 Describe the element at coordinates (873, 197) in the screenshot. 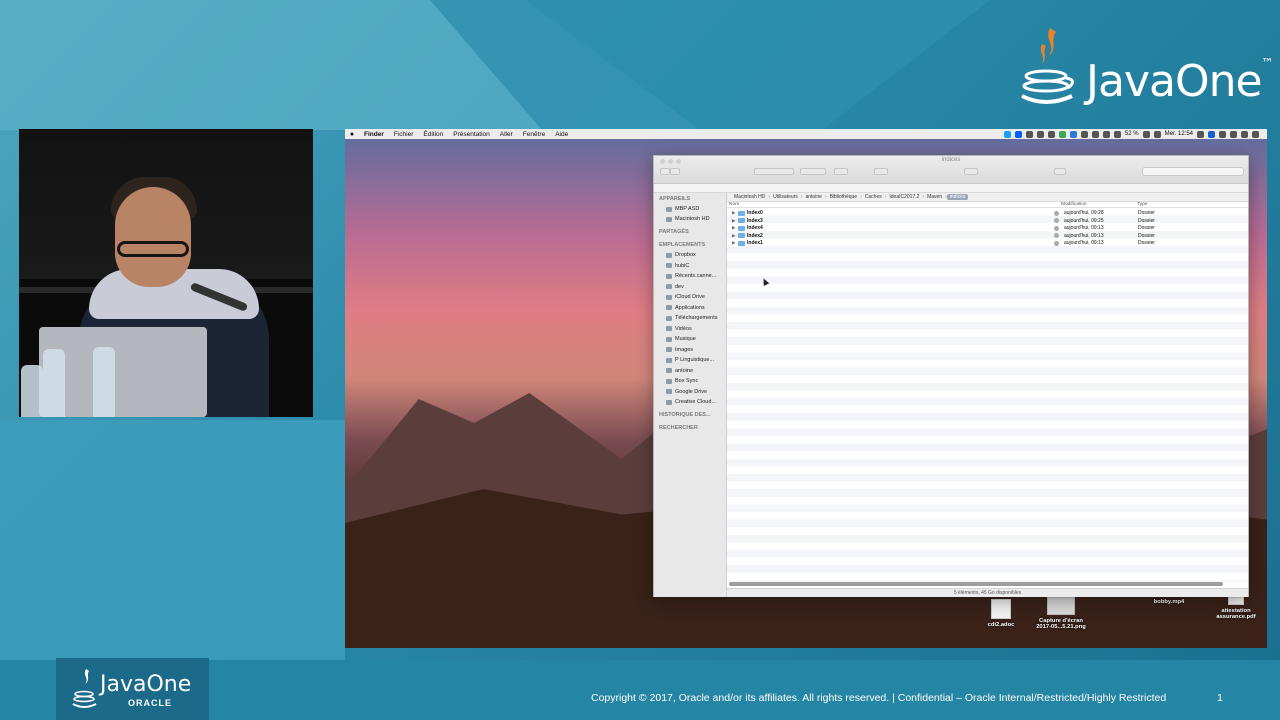

I see `path-crumb: Caches` at that location.